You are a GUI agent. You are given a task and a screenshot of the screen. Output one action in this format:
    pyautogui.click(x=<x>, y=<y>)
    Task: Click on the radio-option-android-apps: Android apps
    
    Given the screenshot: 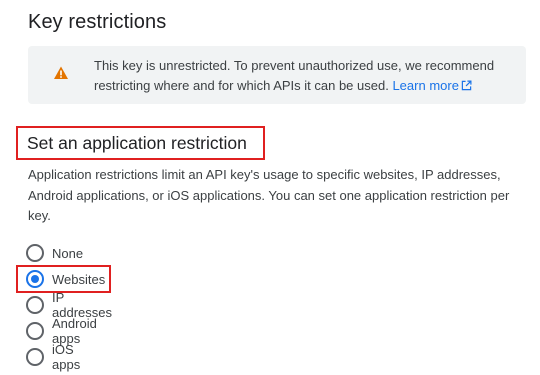 What is the action you would take?
    pyautogui.click(x=61, y=331)
    